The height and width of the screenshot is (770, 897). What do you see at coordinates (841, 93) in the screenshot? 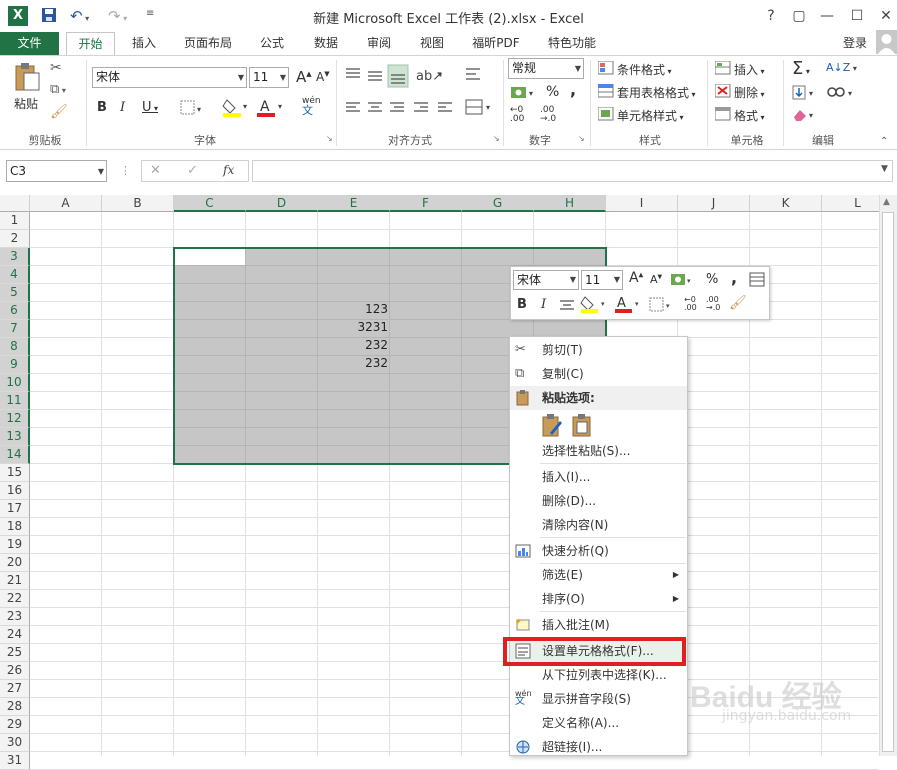
I see `find-select-icon: ▾` at bounding box center [841, 93].